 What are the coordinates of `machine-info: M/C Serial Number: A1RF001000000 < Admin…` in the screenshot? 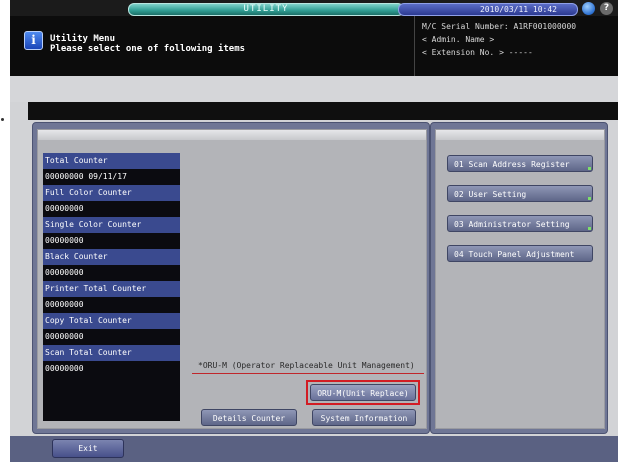 It's located at (499, 39).